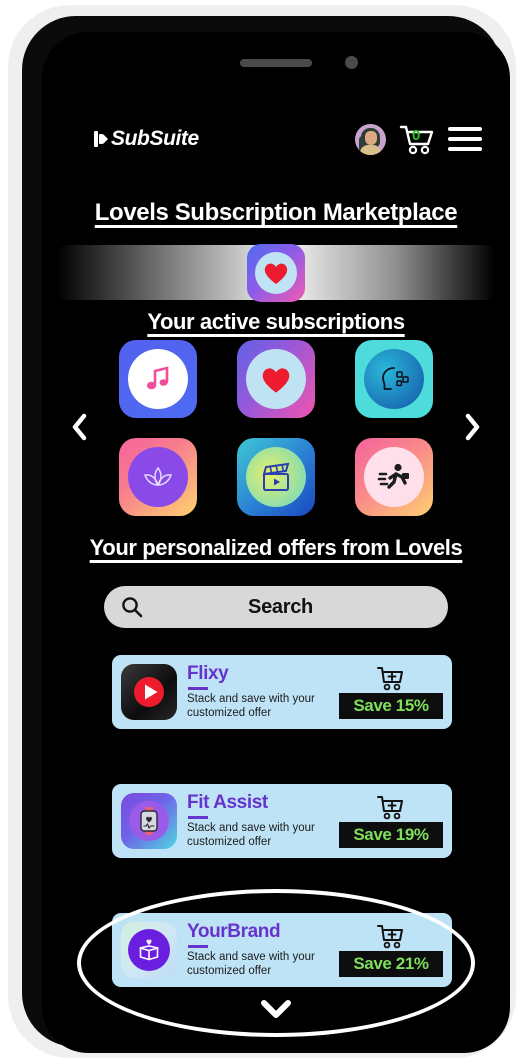 This screenshot has width=531, height=1063. I want to click on subscription-tile-wellness, so click(158, 477).